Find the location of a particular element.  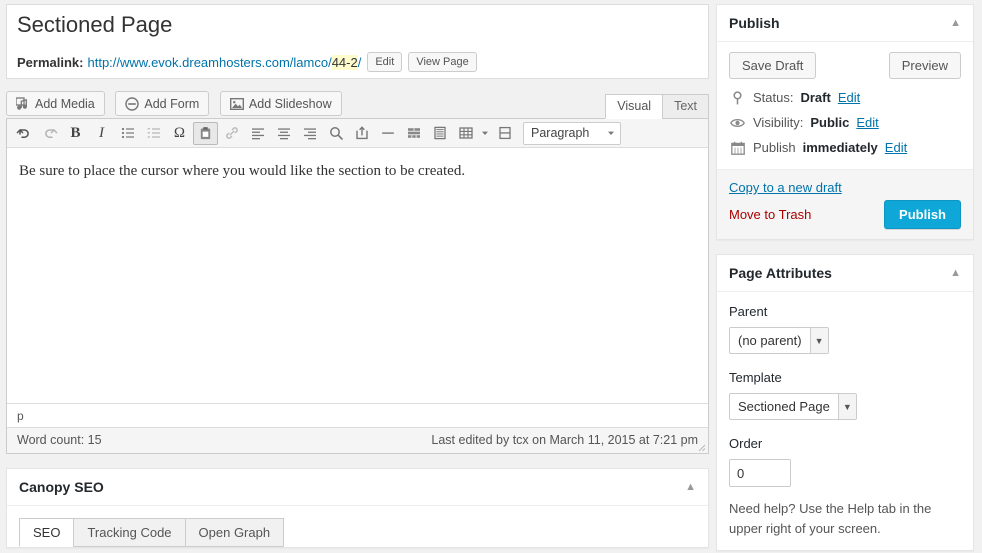

schedule-edit-link: Edit is located at coordinates (896, 147).